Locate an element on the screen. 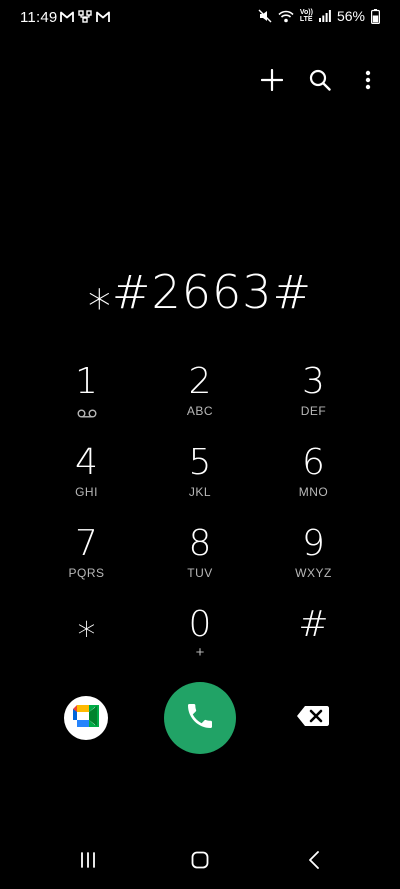 This screenshot has width=400, height=889. wifi-icon is located at coordinates (286, 16).